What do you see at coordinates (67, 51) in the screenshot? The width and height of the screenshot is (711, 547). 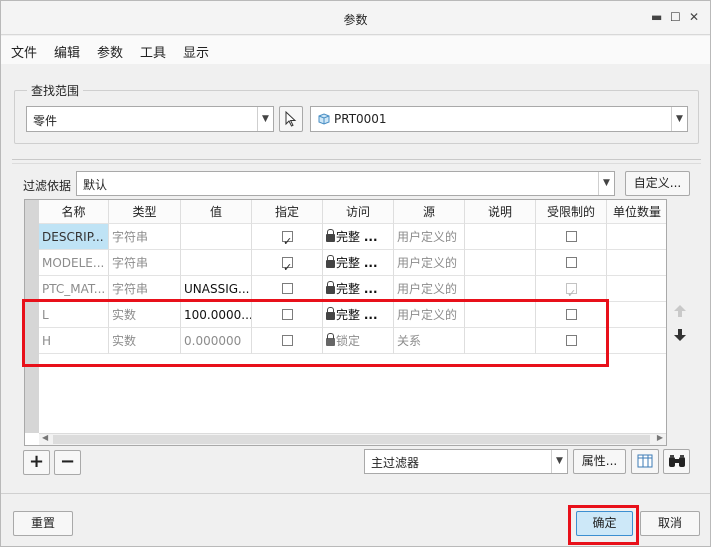 I see `menu-edit: 编辑` at bounding box center [67, 51].